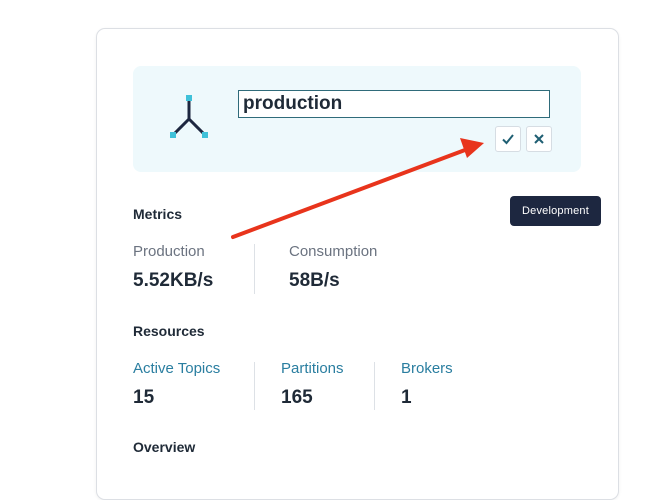 This screenshot has height=500, width=669. Describe the element at coordinates (333, 251) in the screenshot. I see `consumption-label: Consumption` at that location.